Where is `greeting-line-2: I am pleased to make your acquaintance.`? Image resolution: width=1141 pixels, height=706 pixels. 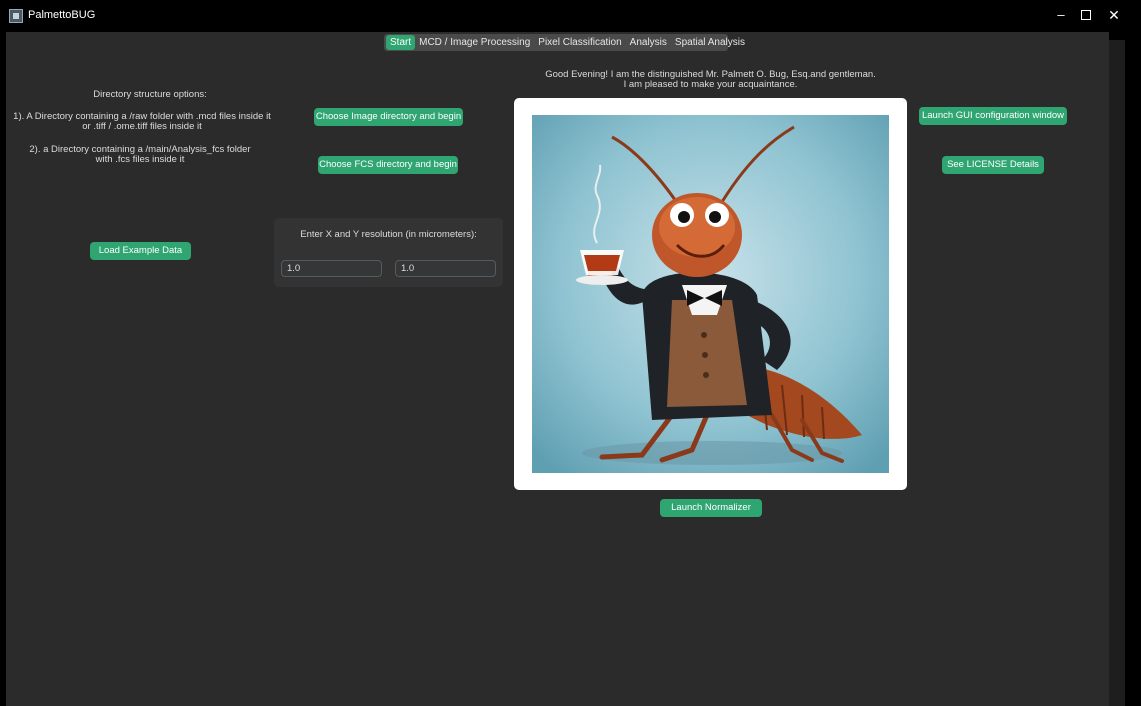
greeting-line-2: I am pleased to make your acquaintance. is located at coordinates (710, 84).